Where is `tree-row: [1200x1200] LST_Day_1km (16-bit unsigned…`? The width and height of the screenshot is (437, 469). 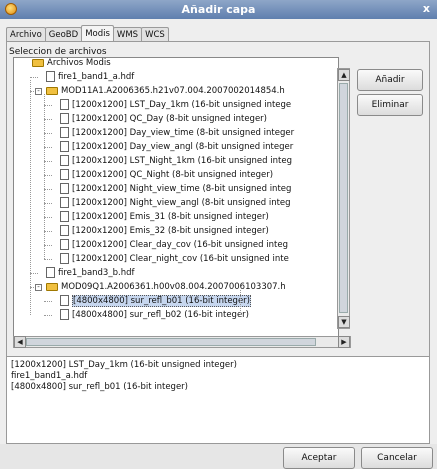 tree-row: [1200x1200] LST_Day_1km (16-bit unsigned… is located at coordinates (175, 105).